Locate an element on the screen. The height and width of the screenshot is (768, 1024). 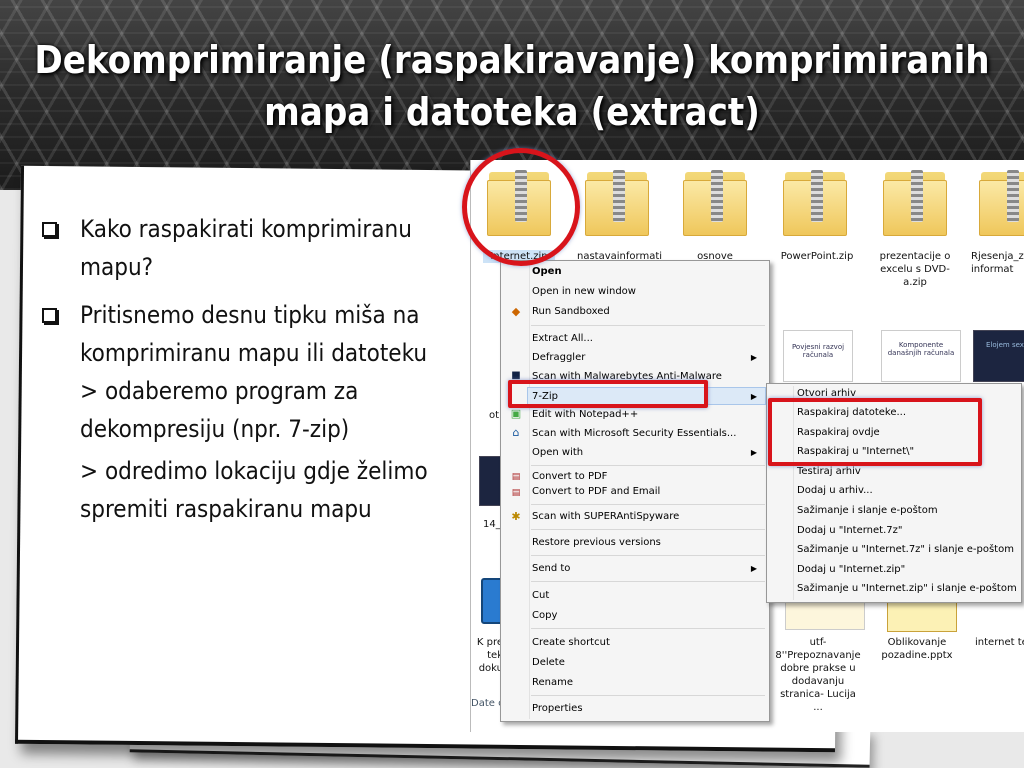
highlight-box-7zip is located at coordinates (608, 394).